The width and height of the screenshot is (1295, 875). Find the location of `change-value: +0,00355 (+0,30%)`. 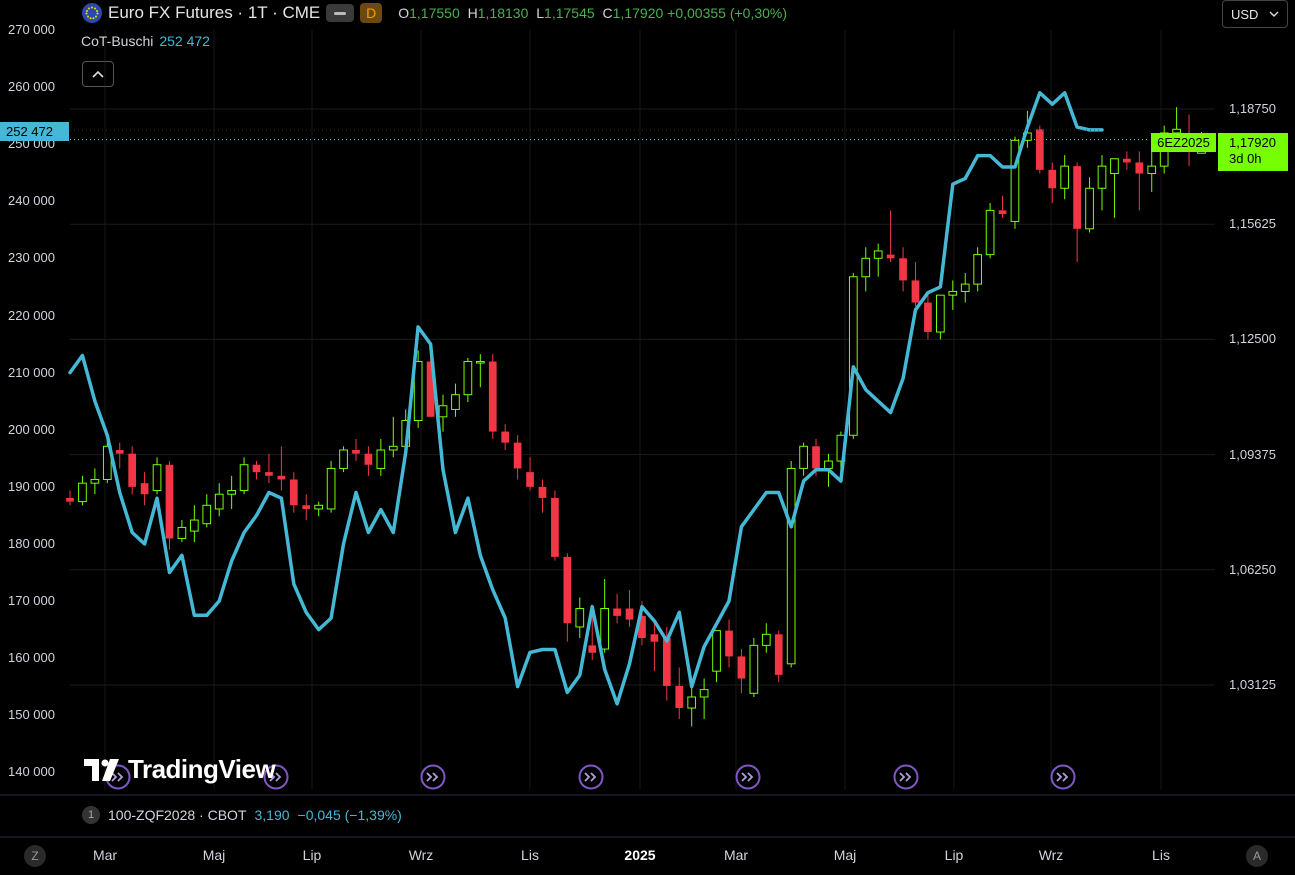

change-value: +0,00355 (+0,30%) is located at coordinates (727, 13).